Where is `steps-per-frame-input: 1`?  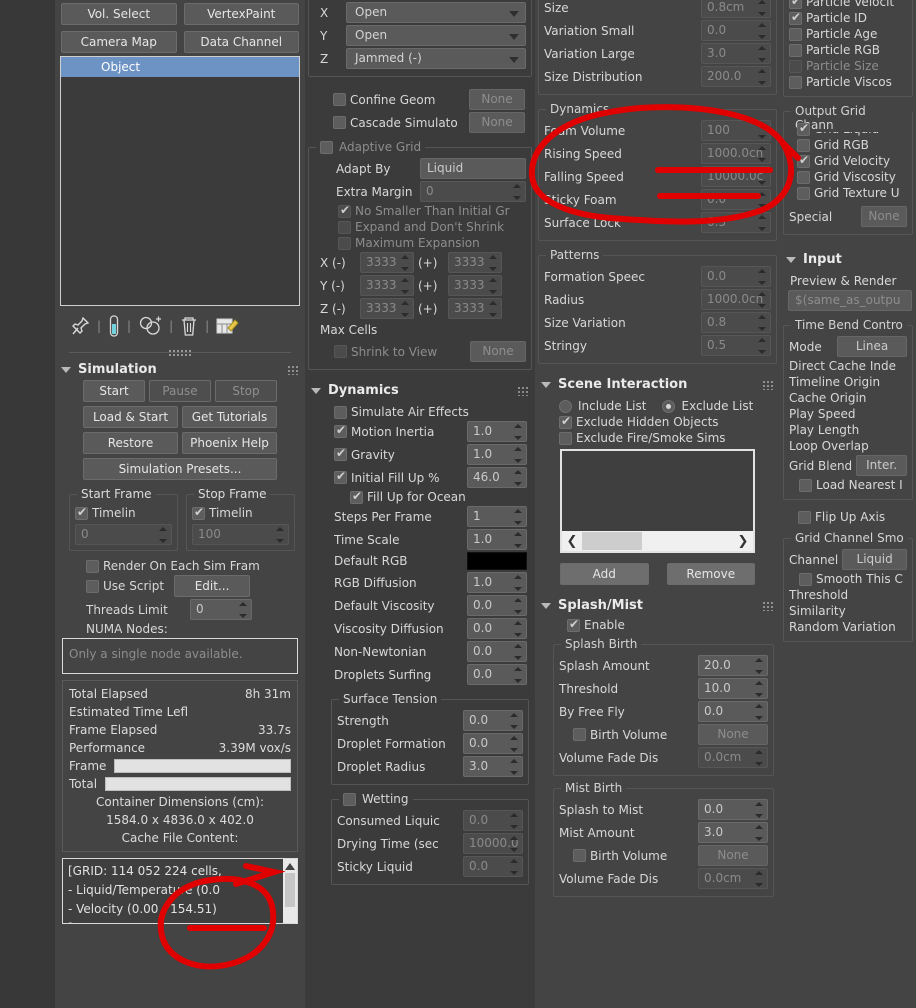
steps-per-frame-input: 1 is located at coordinates (497, 516).